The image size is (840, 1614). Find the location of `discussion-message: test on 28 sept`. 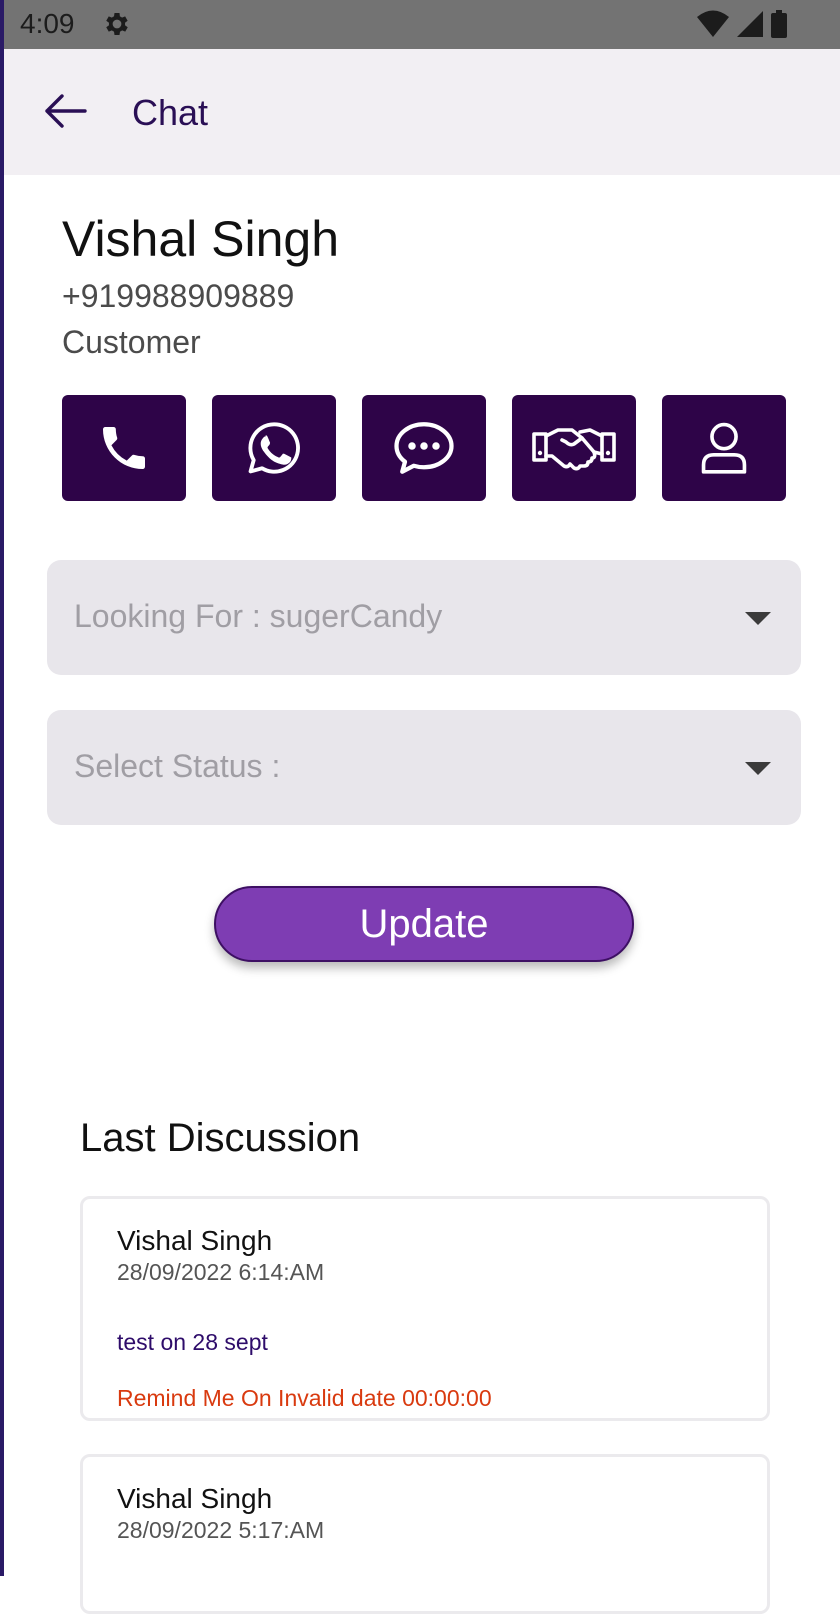

discussion-message: test on 28 sept is located at coordinates (192, 1342).